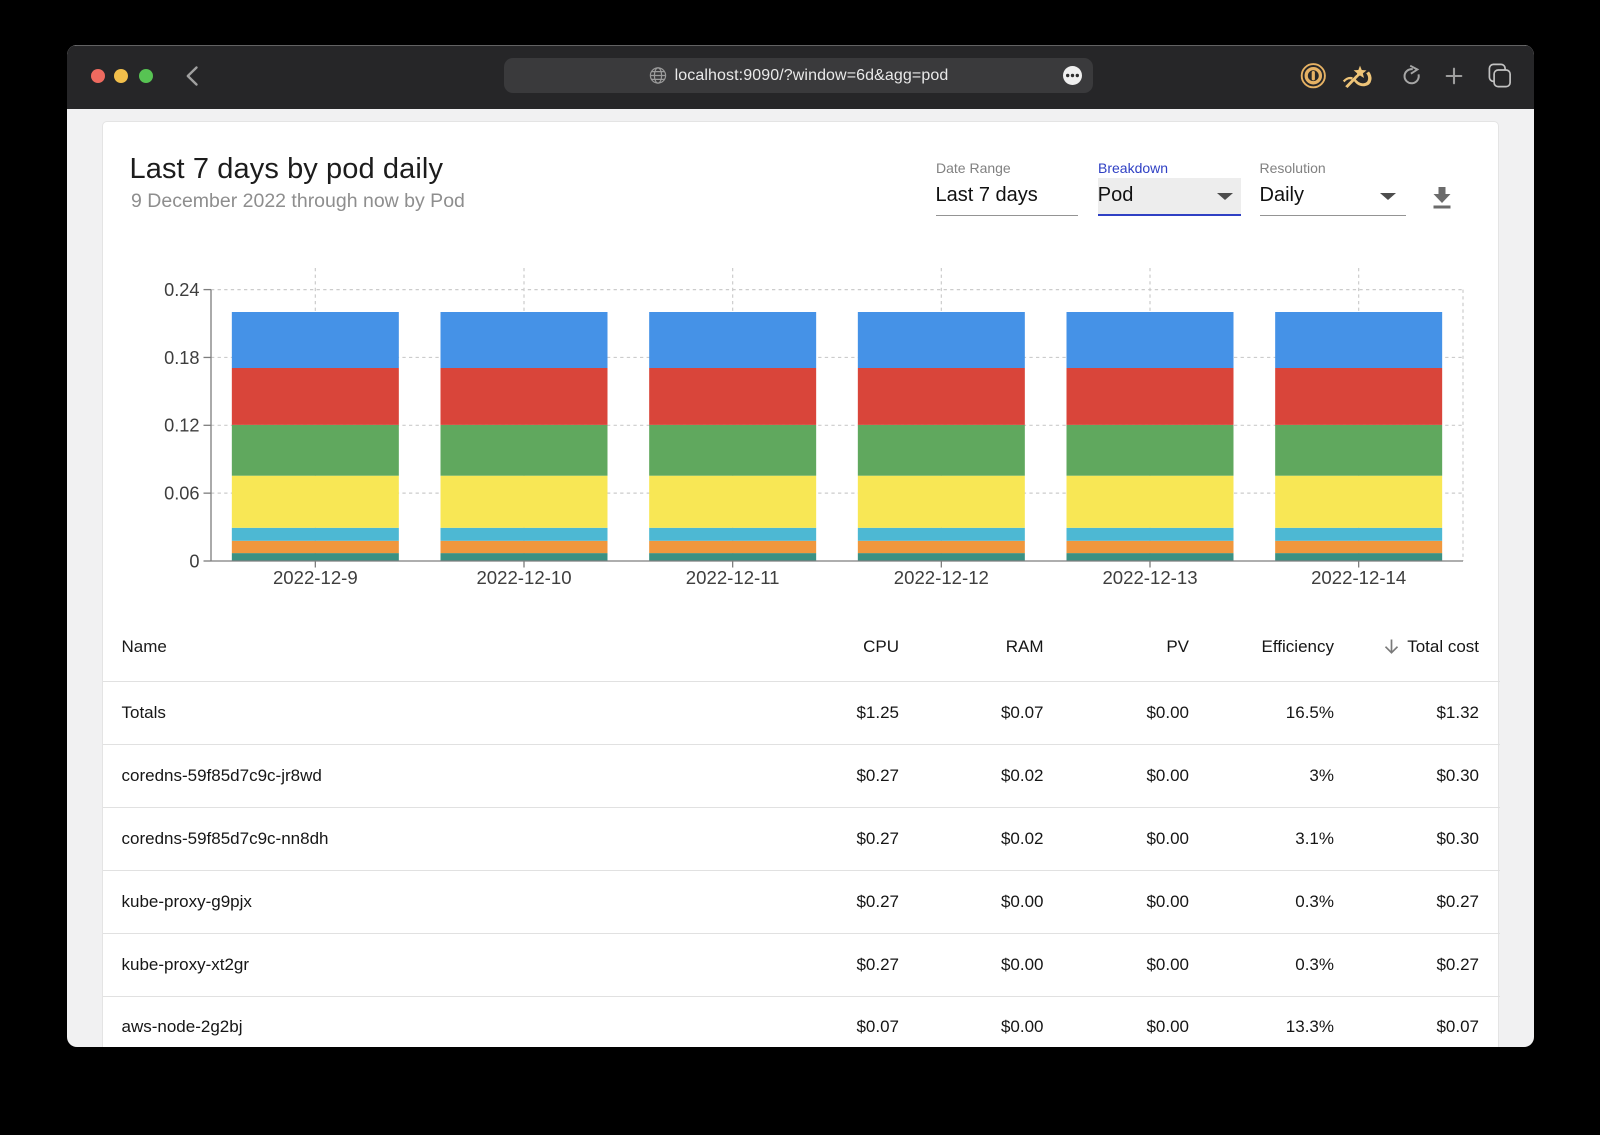 The image size is (1600, 1135). I want to click on svg-text: 2022-12-13, so click(1149, 577).